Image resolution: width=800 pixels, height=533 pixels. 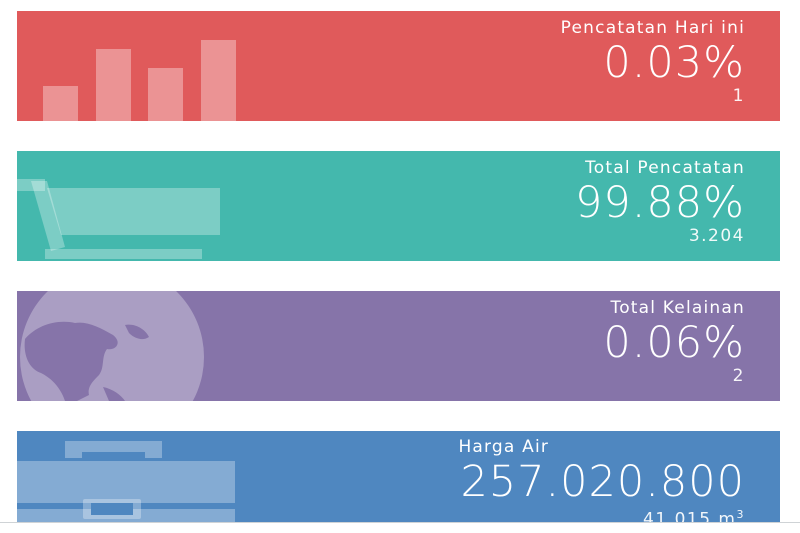 I want to click on stat-value: 257.020.800, so click(x=602, y=482).